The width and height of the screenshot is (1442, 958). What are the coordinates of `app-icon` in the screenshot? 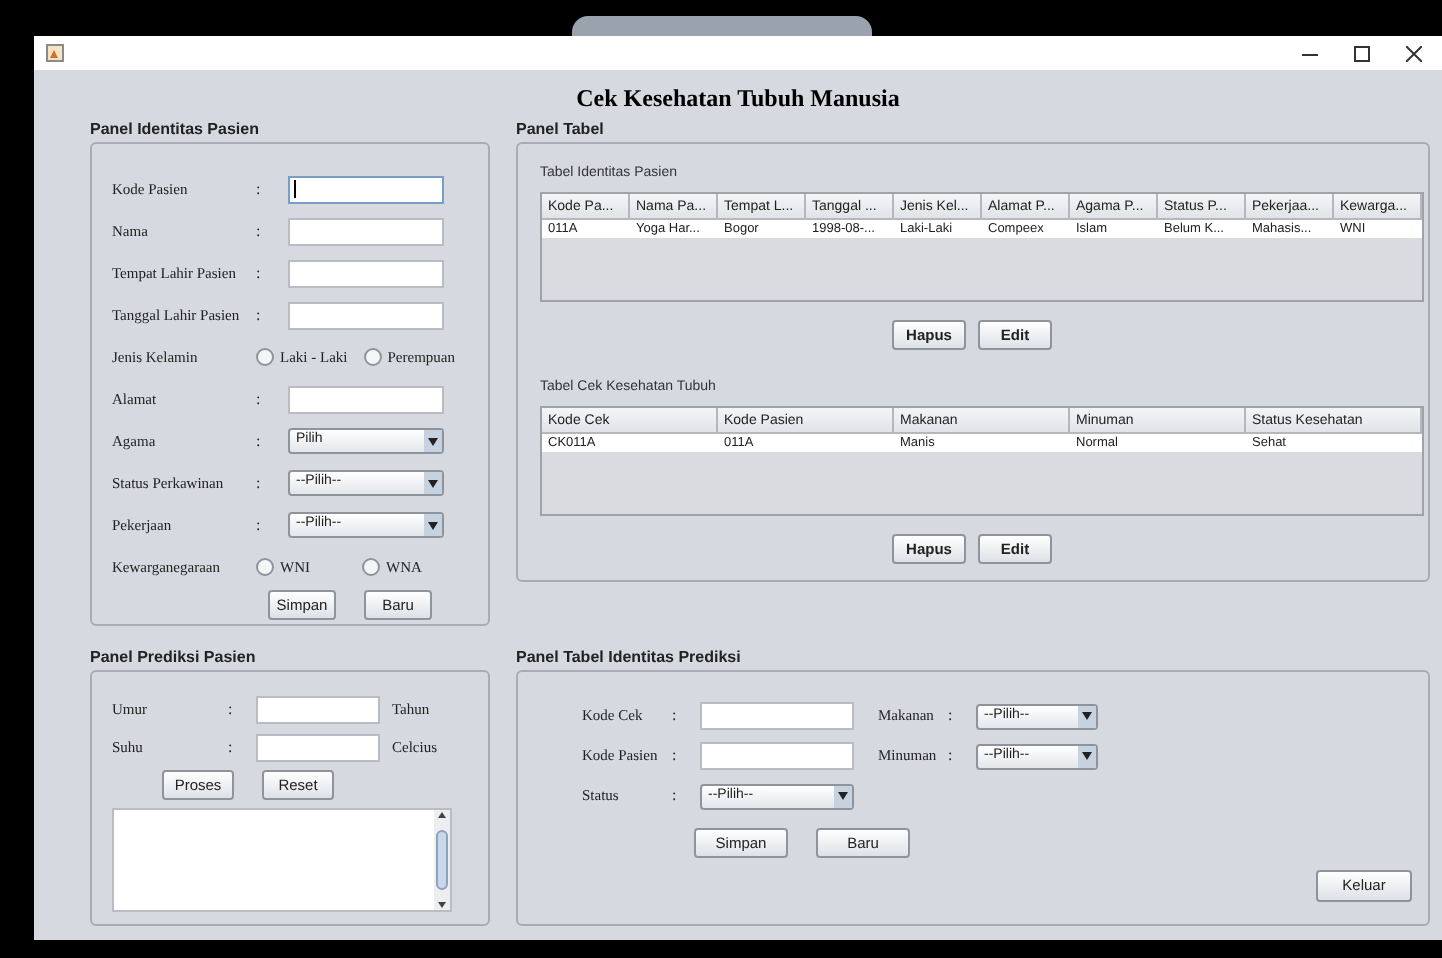 It's located at (55, 53).